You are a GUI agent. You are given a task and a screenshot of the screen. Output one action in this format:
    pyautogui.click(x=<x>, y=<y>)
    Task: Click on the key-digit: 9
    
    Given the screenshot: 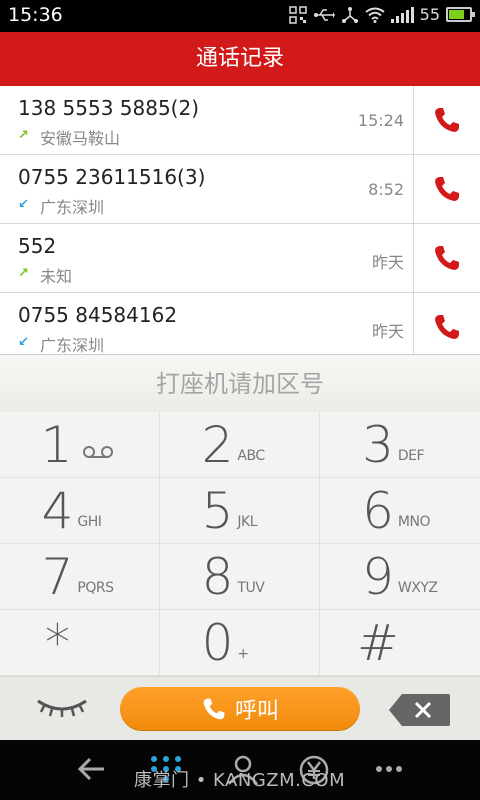 What is the action you would take?
    pyautogui.click(x=378, y=576)
    